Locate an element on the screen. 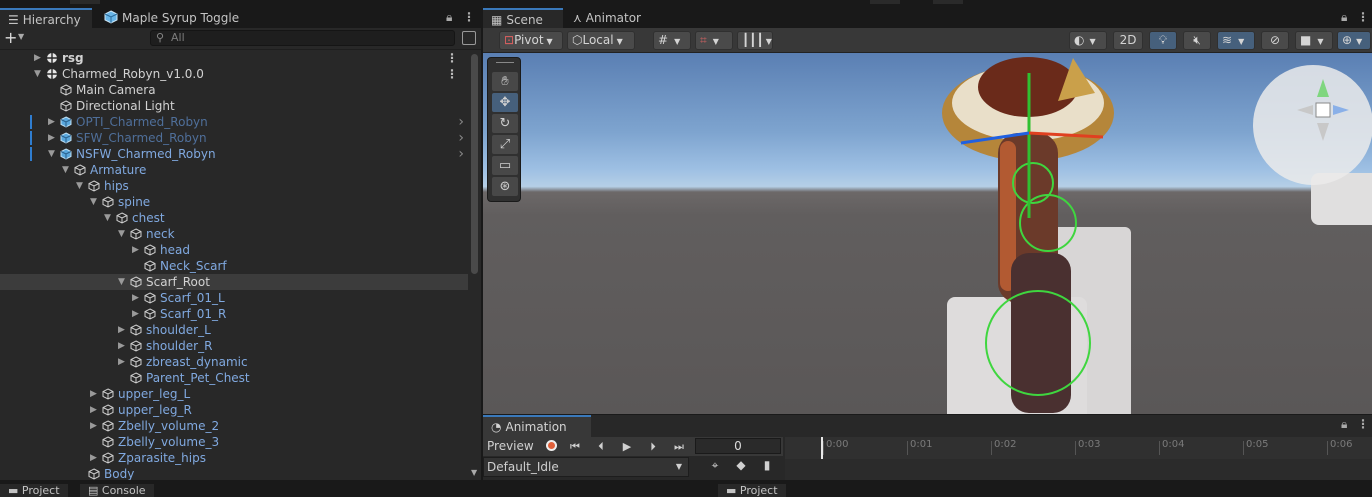 Image resolution: width=1372 pixels, height=497 pixels. dopesheet-area is located at coordinates (1078, 470).